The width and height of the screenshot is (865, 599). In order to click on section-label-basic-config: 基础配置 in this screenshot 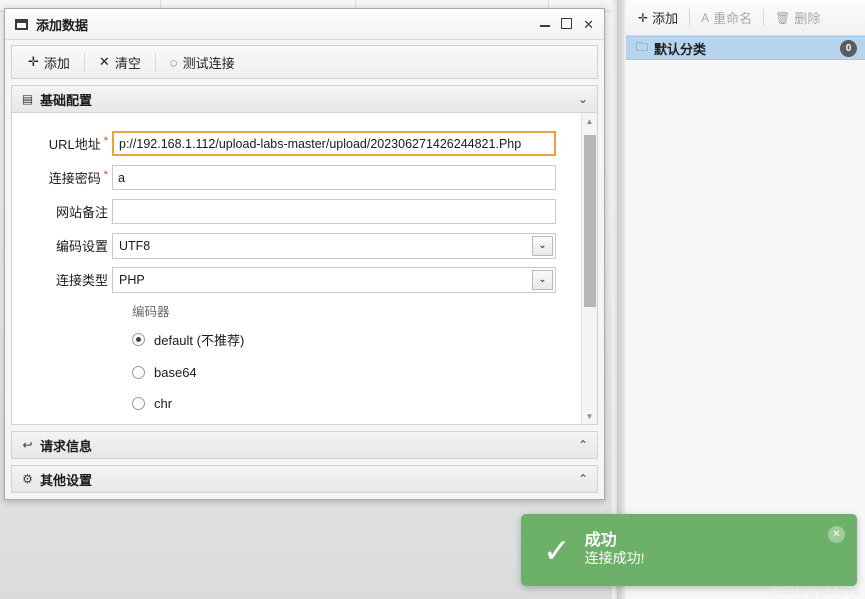, I will do `click(66, 100)`.